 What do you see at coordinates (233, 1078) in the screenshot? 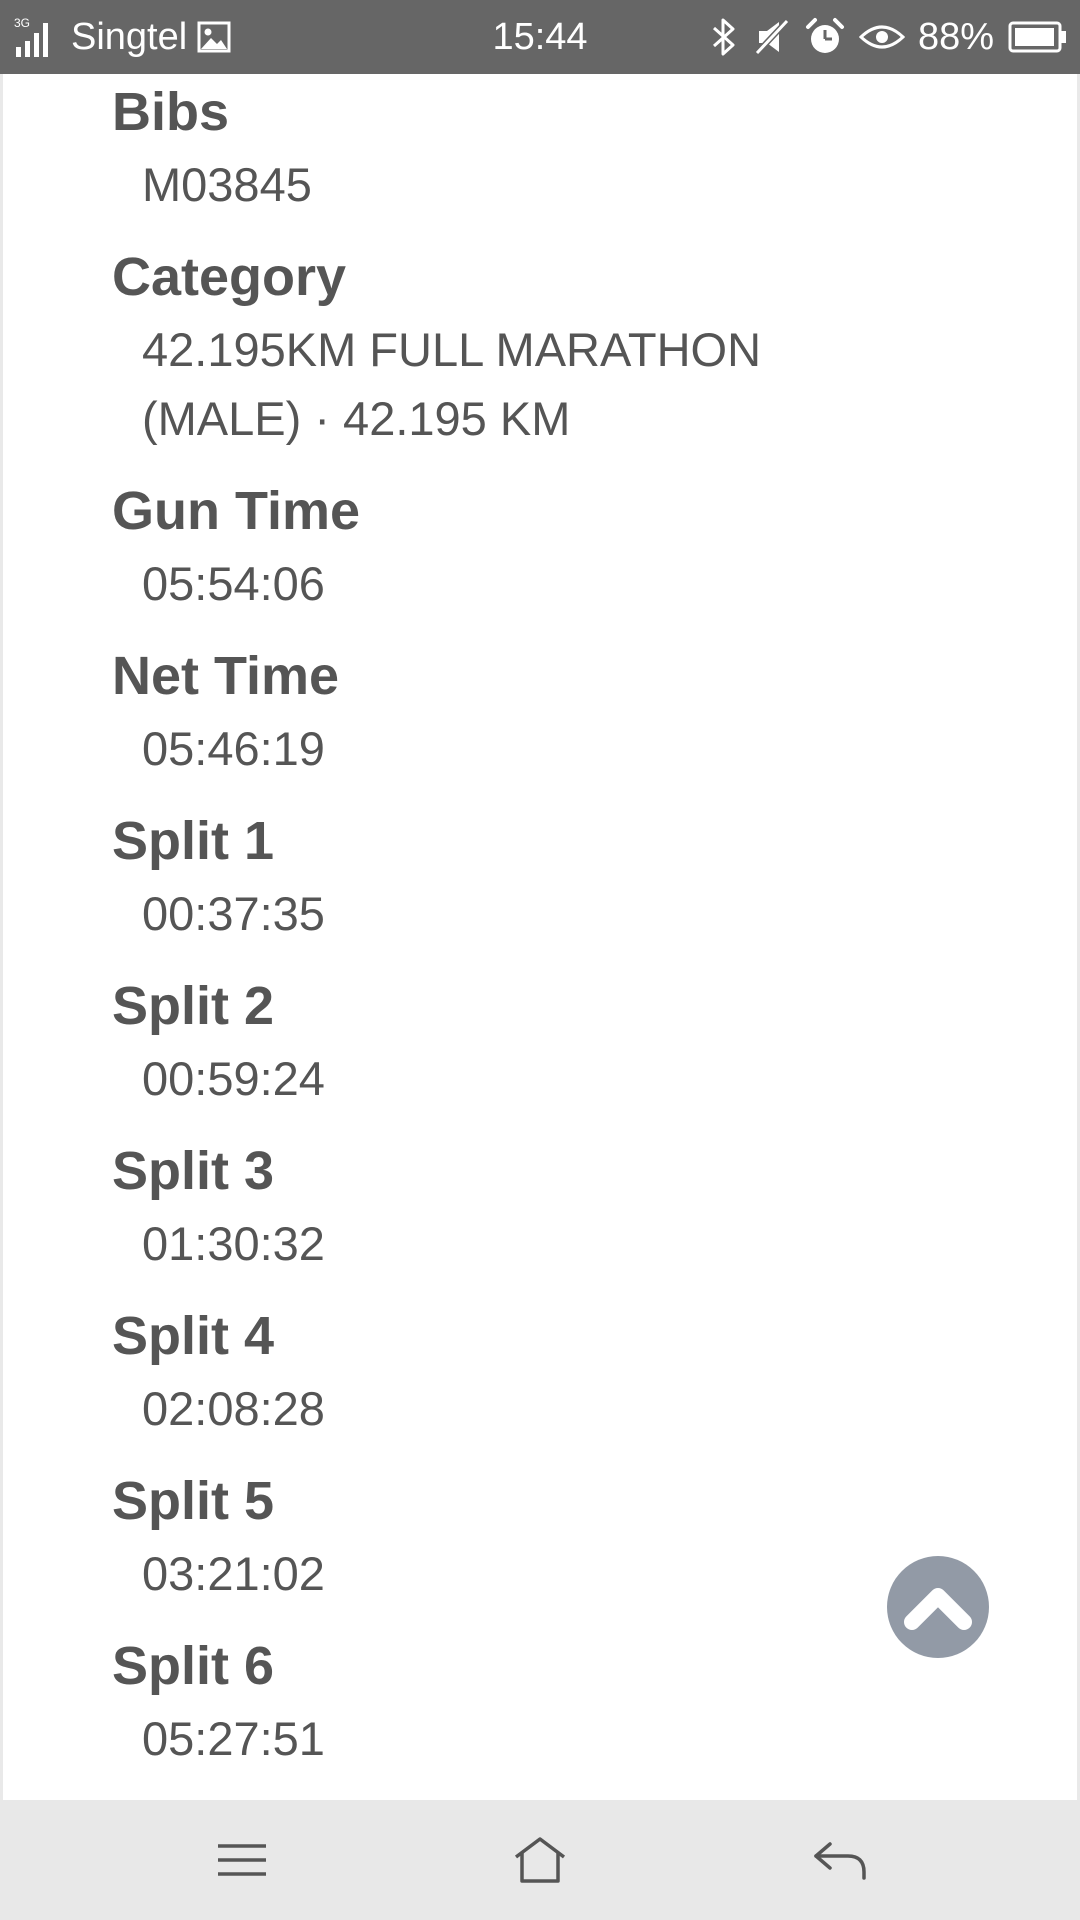
I see `field-value: 00:59:24` at bounding box center [233, 1078].